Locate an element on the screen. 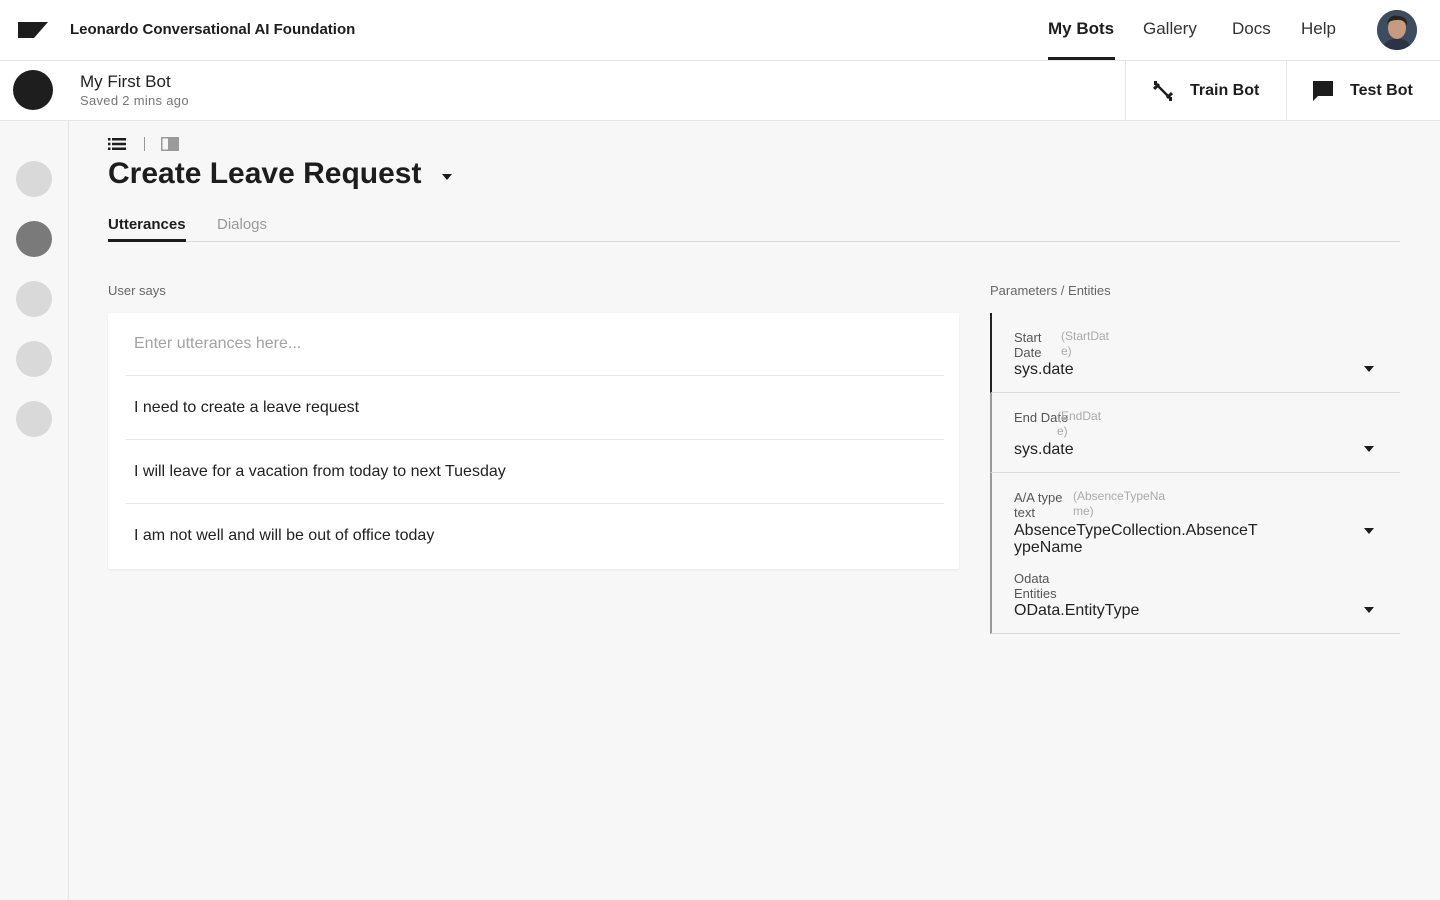  nav-my-bots: My Bots is located at coordinates (1081, 29).